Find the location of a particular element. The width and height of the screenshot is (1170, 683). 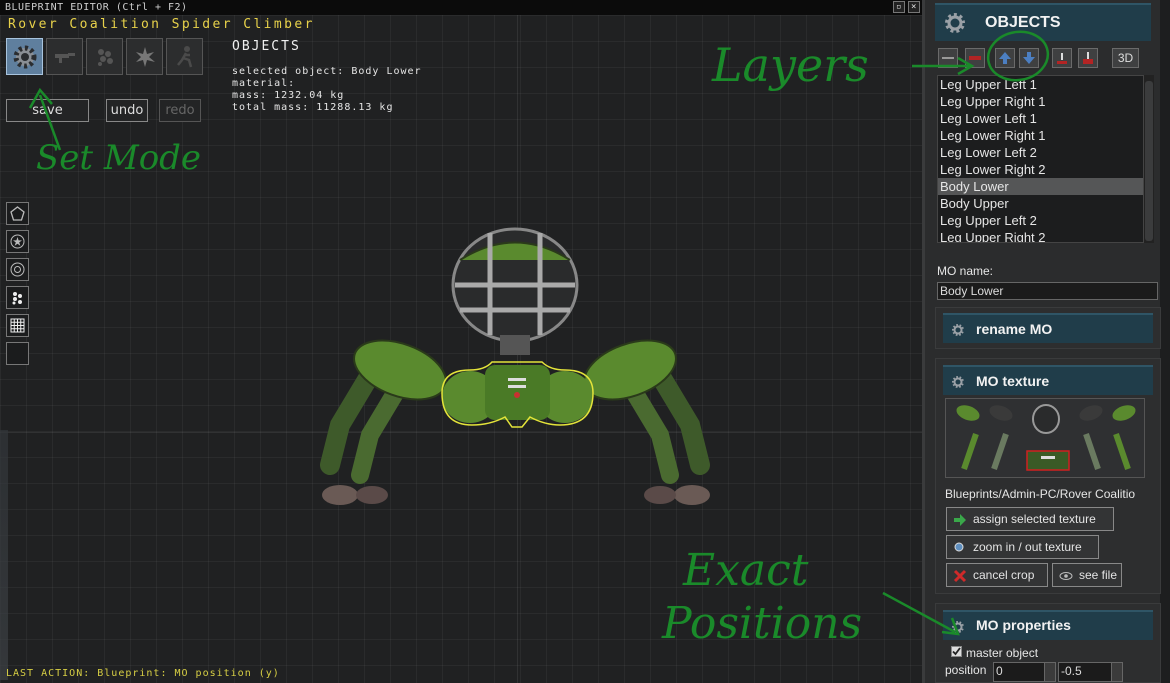

layers-circle is located at coordinates (1018, 56).